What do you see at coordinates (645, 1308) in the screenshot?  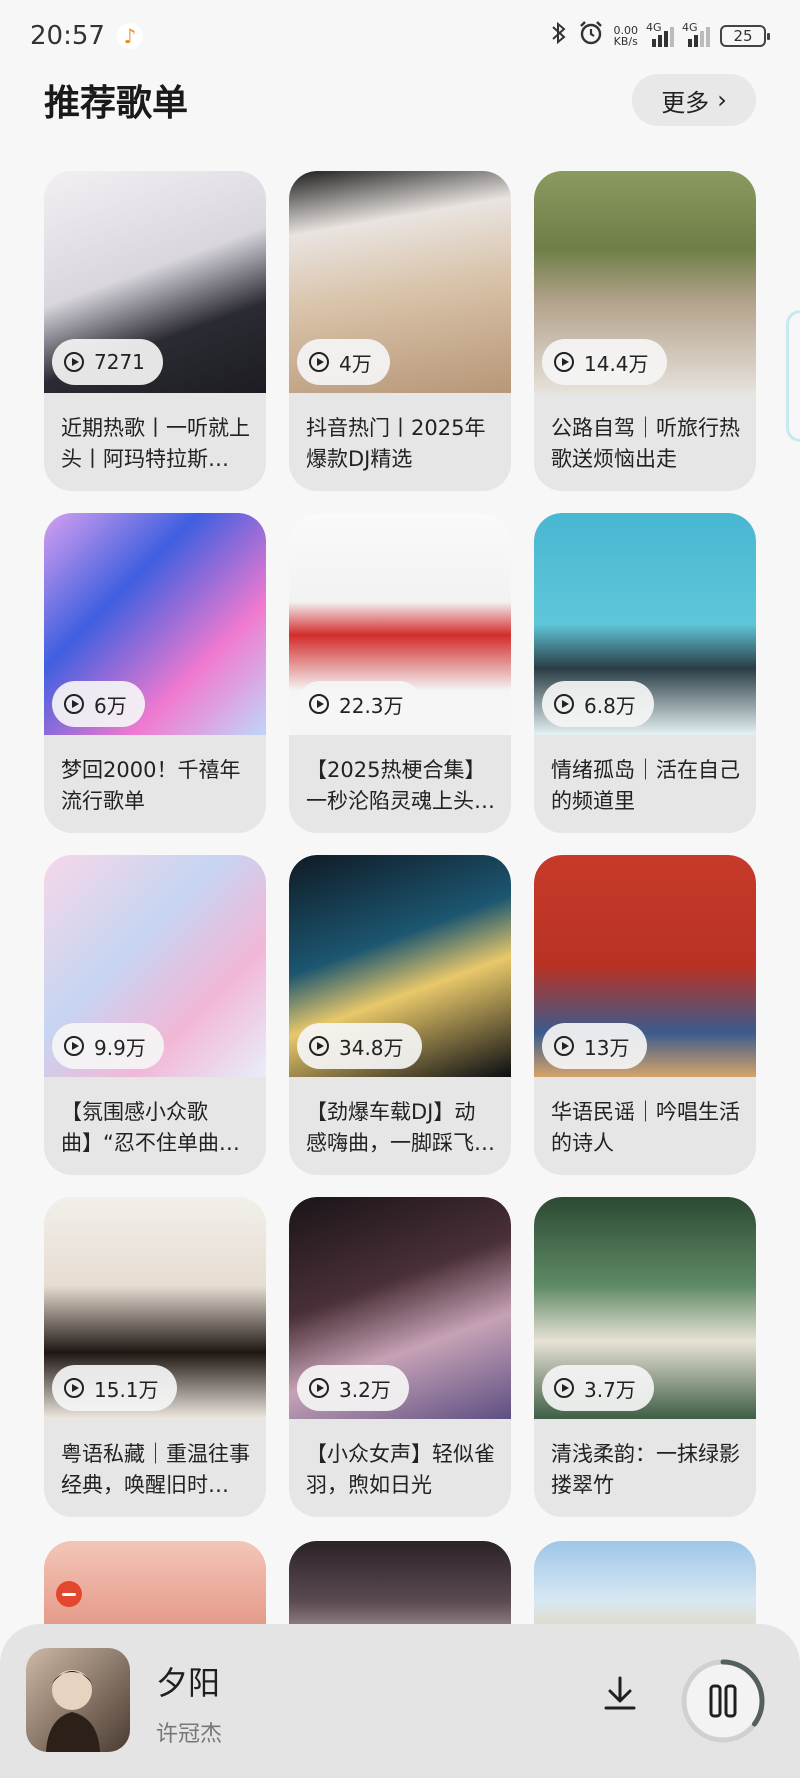 I see `green-bamboo-cover: 3.7万` at bounding box center [645, 1308].